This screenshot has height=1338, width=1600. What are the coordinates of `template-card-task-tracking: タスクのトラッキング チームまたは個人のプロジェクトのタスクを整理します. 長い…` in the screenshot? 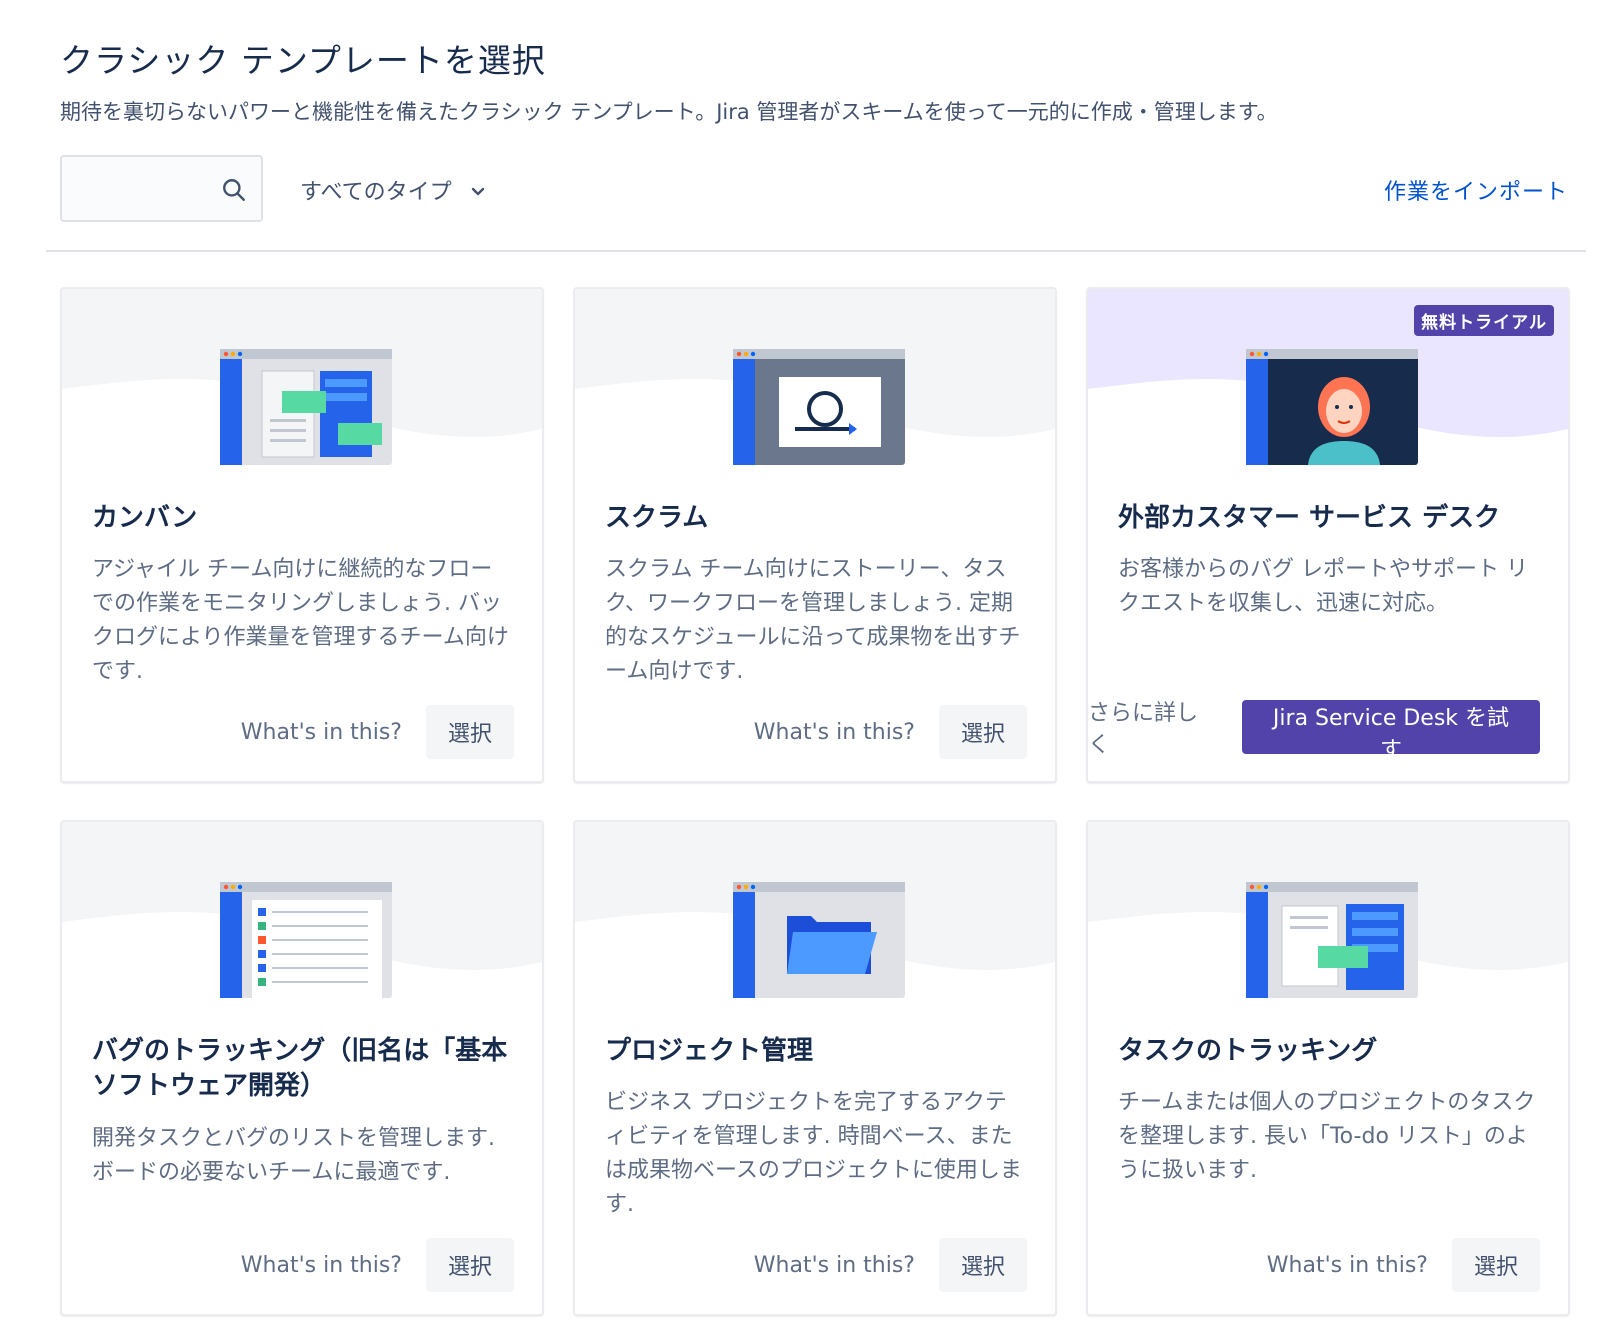 It's located at (1328, 1068).